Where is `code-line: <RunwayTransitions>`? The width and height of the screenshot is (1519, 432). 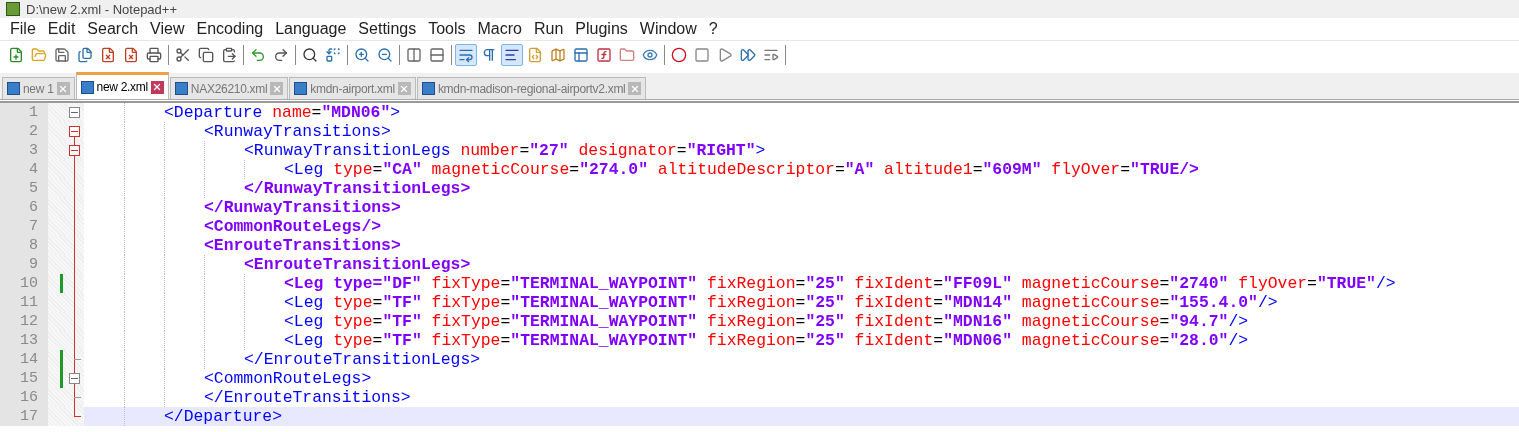
code-line: <RunwayTransitions> is located at coordinates (297, 131).